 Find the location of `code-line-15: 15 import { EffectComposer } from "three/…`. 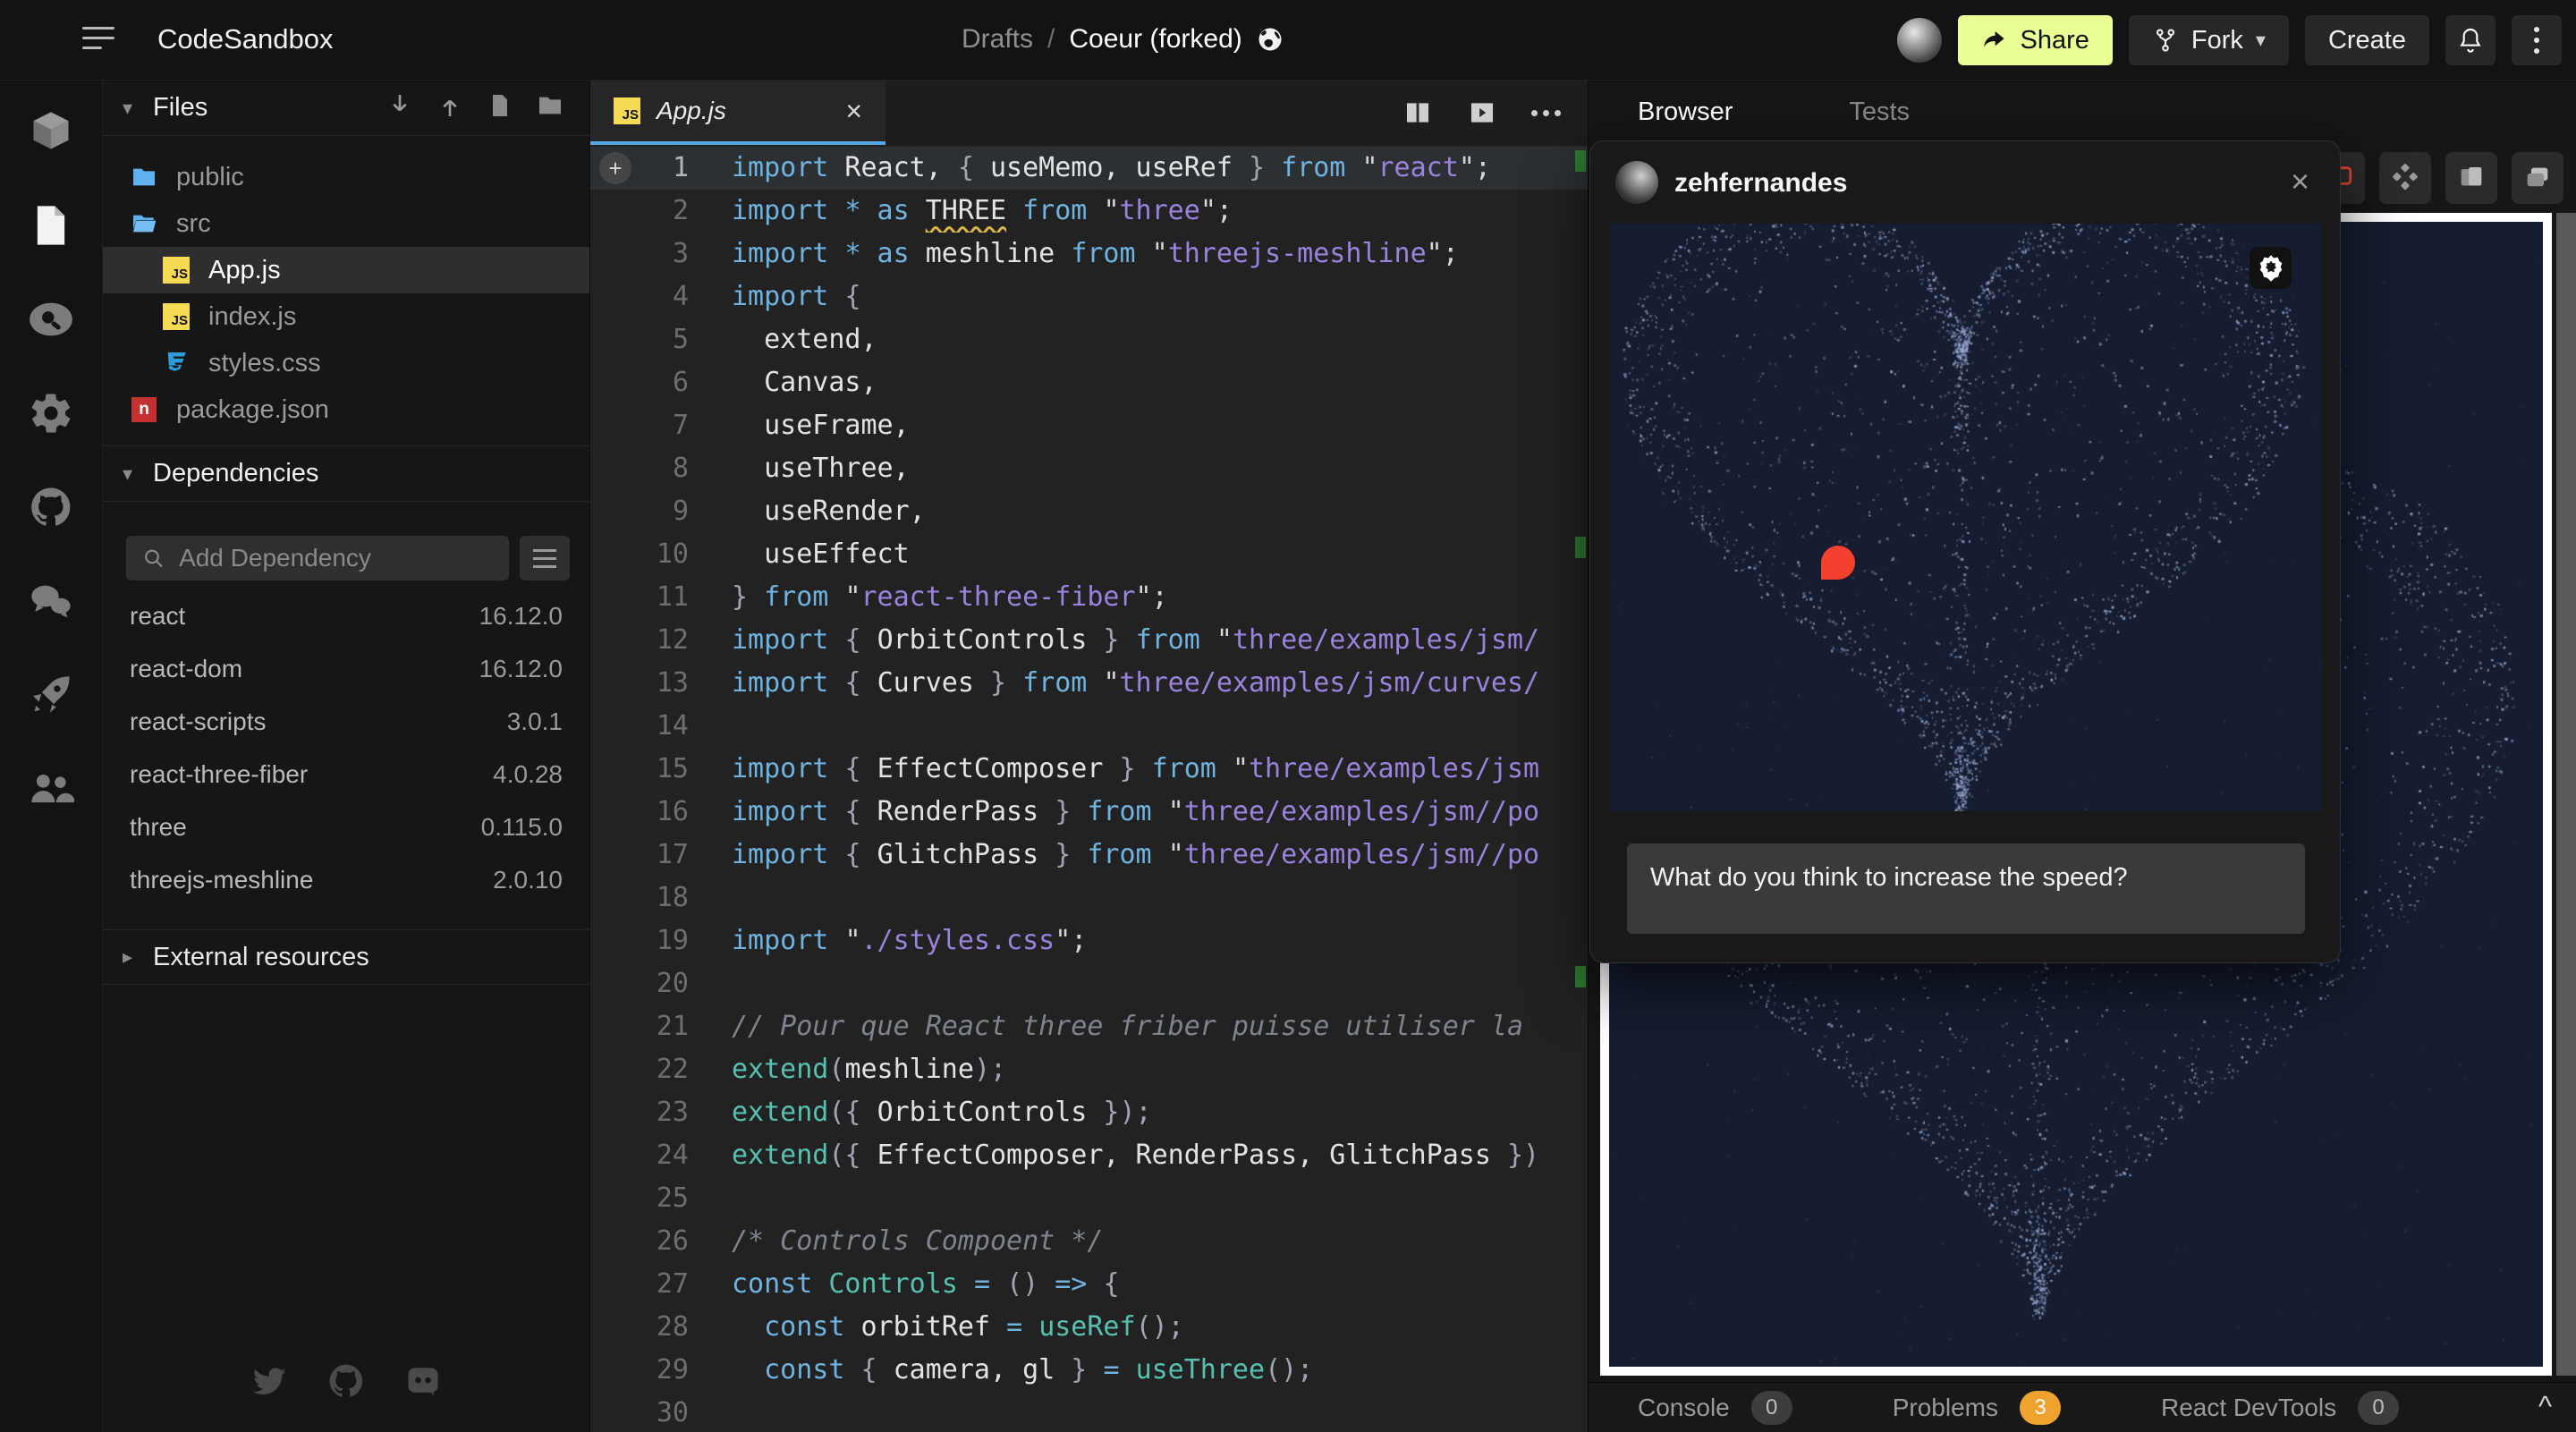

code-line-15: 15 import { EffectComposer } from "three/… is located at coordinates (1089, 769).